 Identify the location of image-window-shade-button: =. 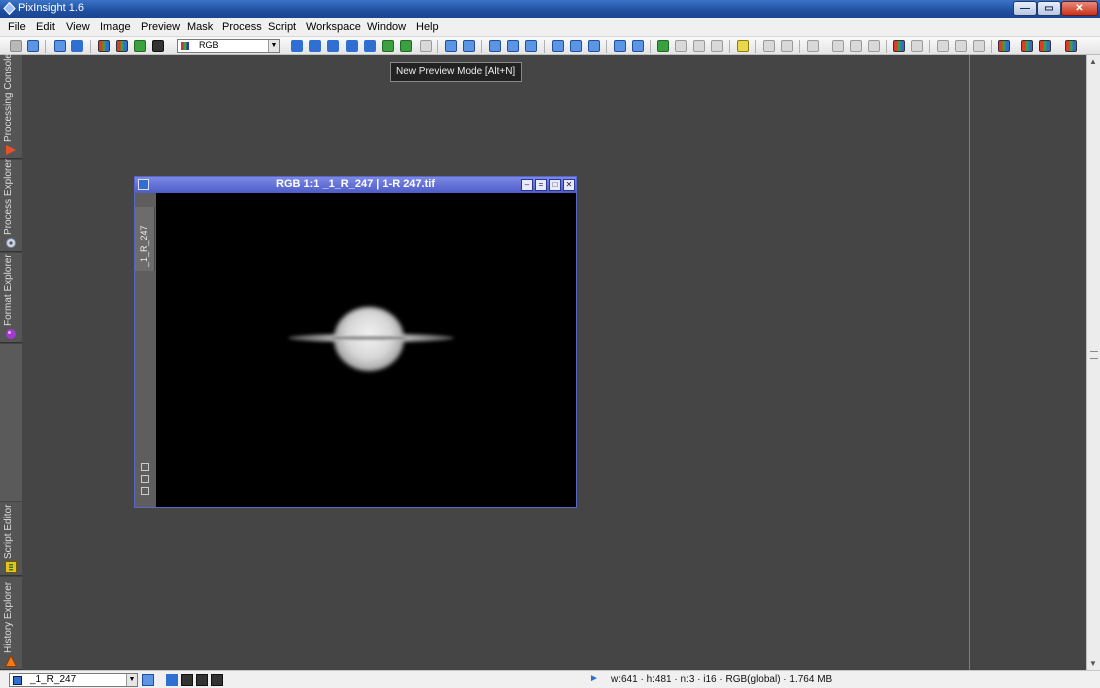
(541, 185).